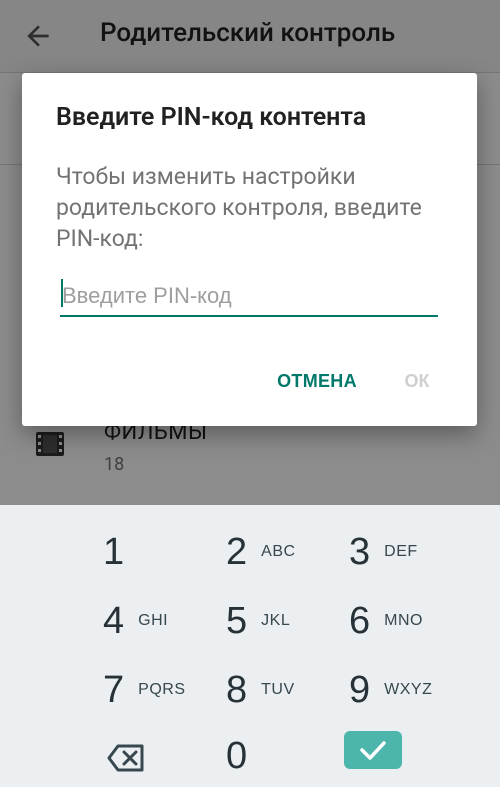  Describe the element at coordinates (237, 620) in the screenshot. I see `key-digit: 5` at that location.